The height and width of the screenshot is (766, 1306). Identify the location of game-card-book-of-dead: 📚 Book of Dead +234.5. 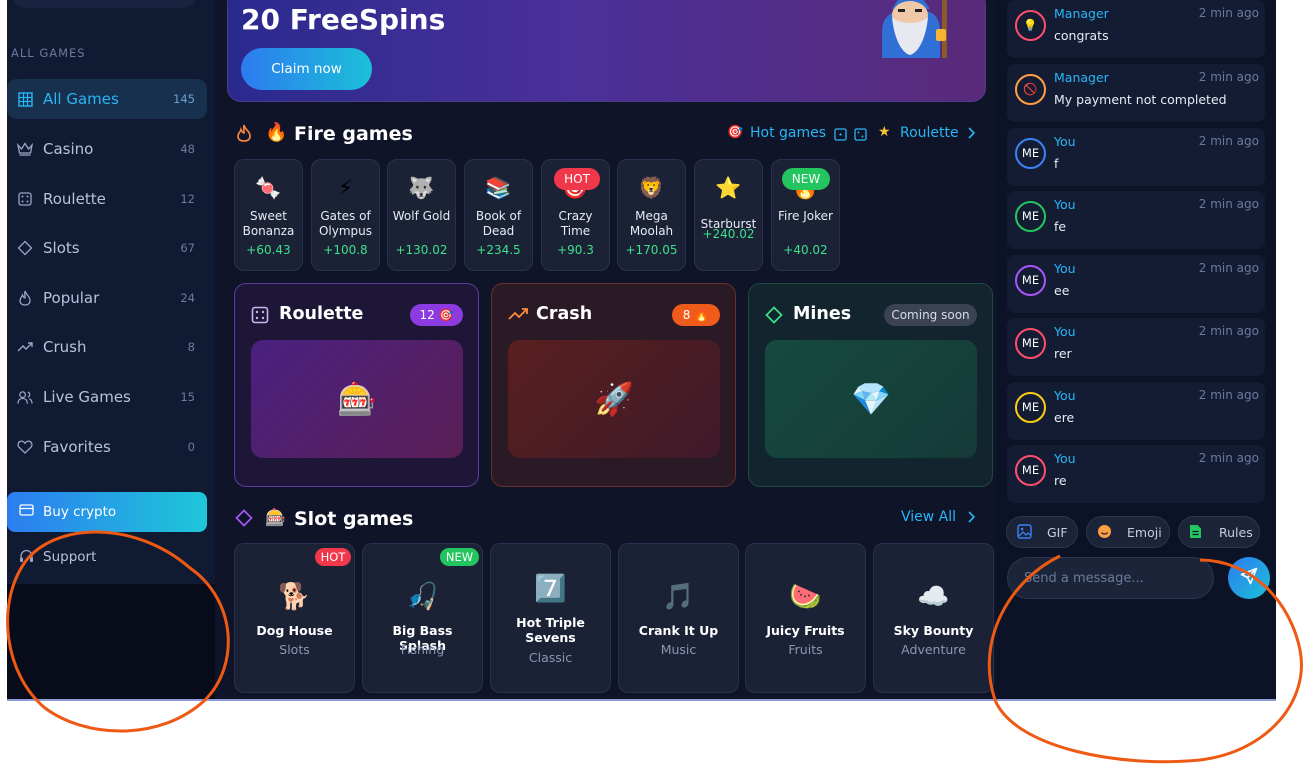
(498, 215).